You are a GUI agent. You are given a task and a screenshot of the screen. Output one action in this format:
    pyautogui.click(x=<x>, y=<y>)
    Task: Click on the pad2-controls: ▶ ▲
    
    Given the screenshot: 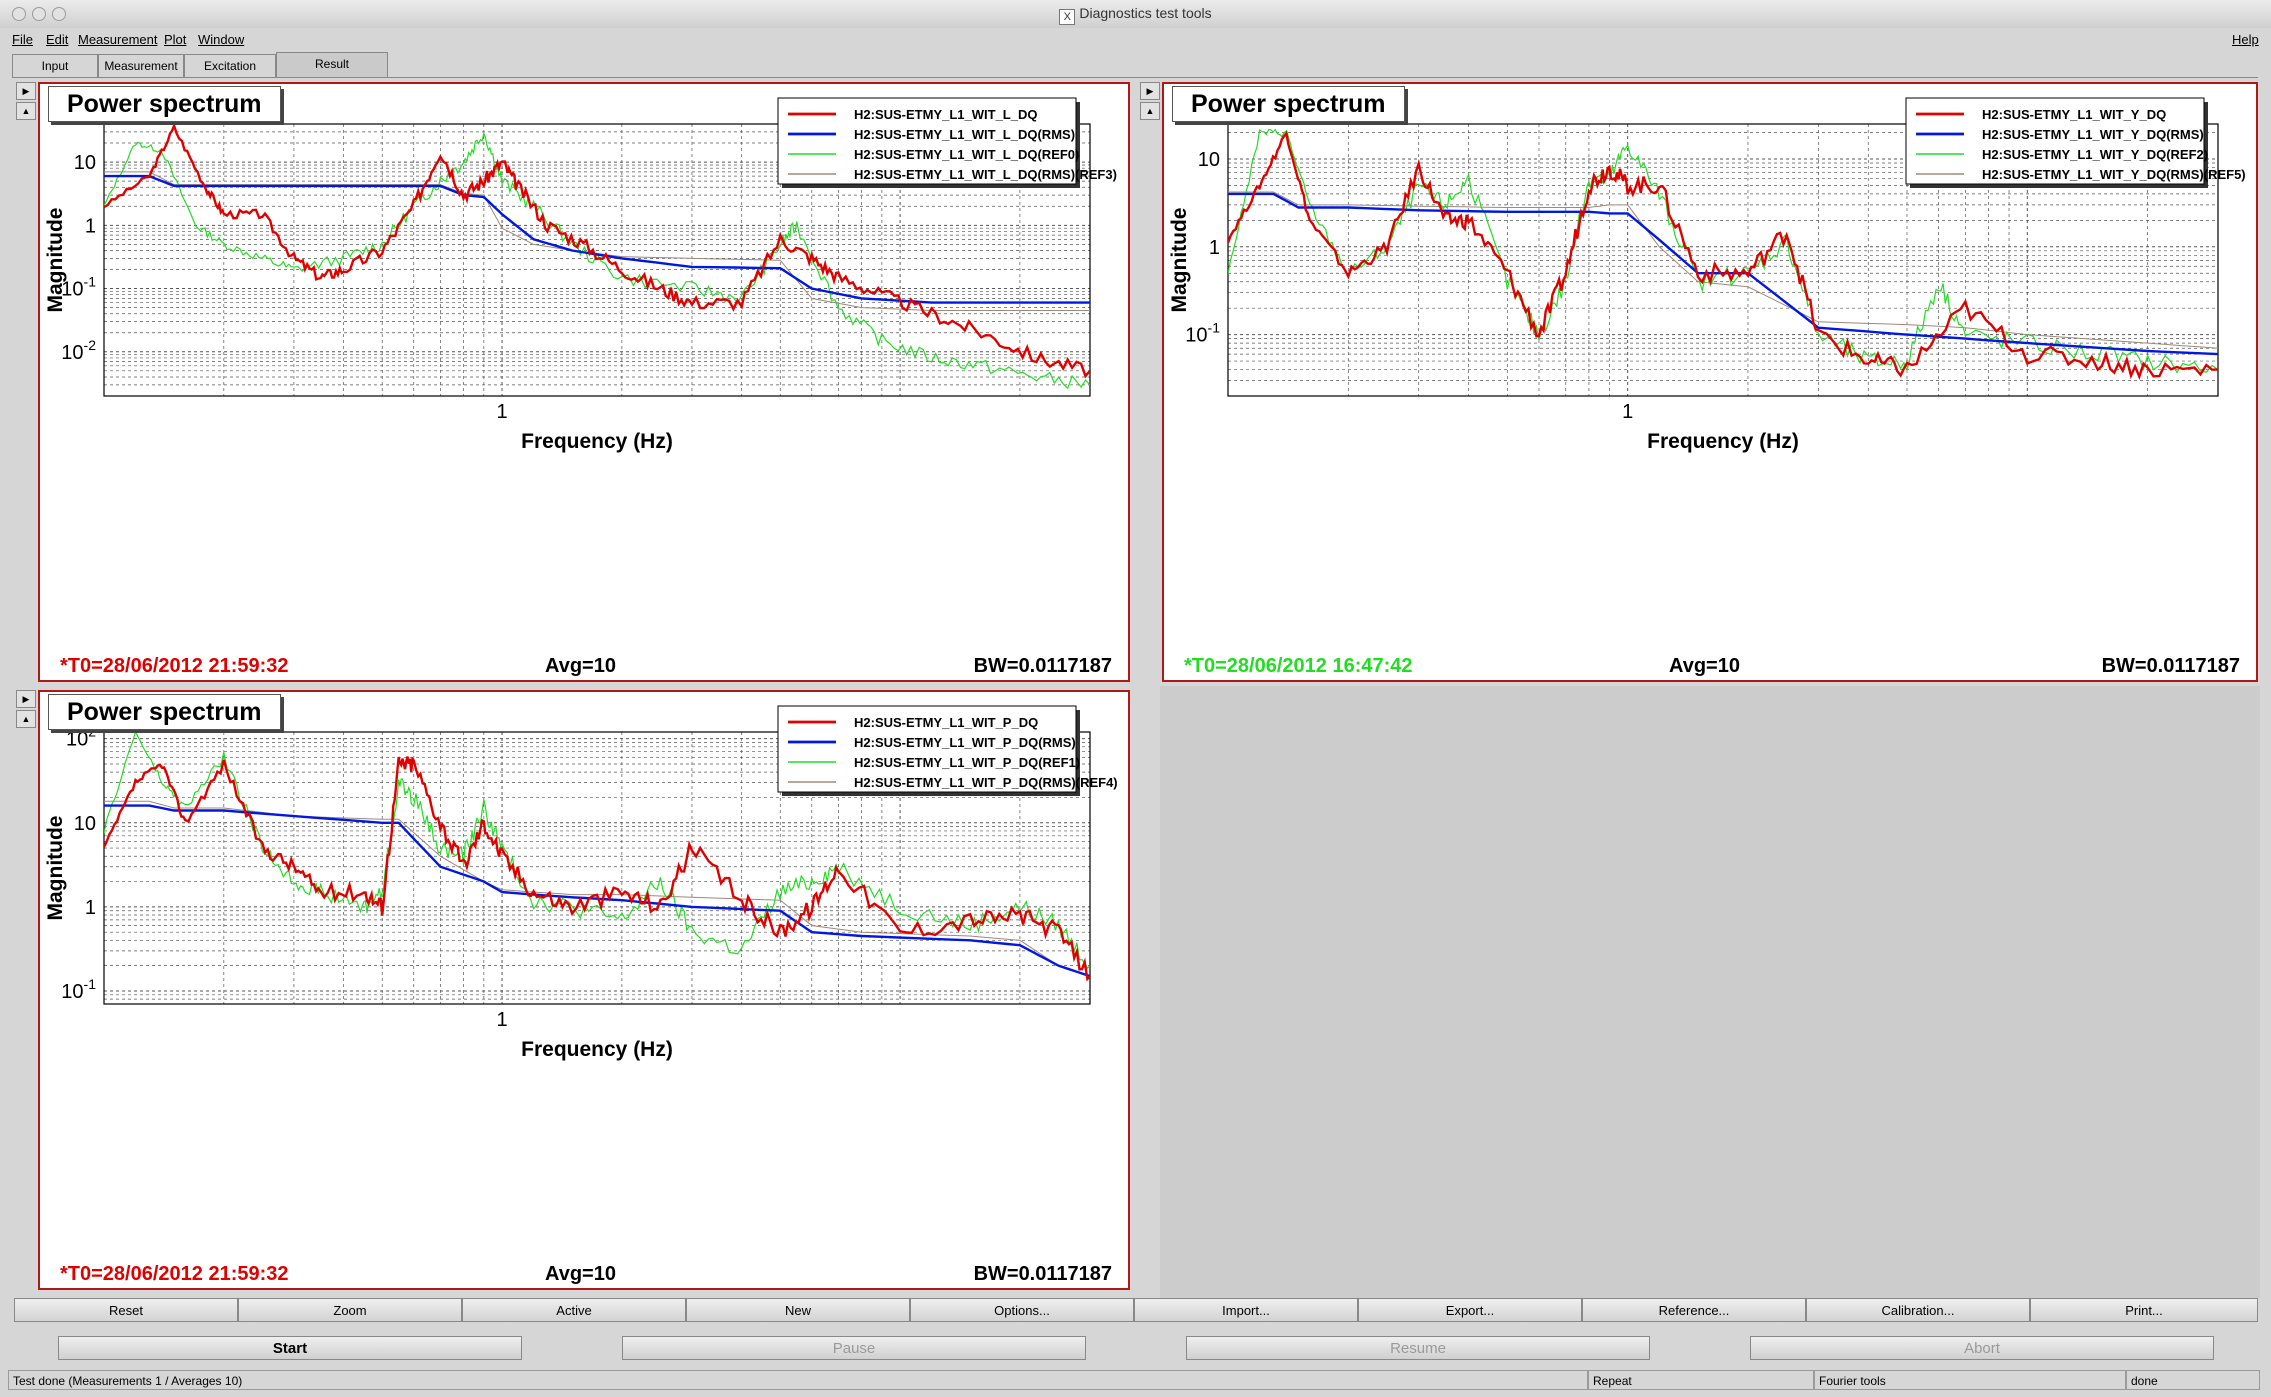 What is the action you would take?
    pyautogui.click(x=1150, y=102)
    